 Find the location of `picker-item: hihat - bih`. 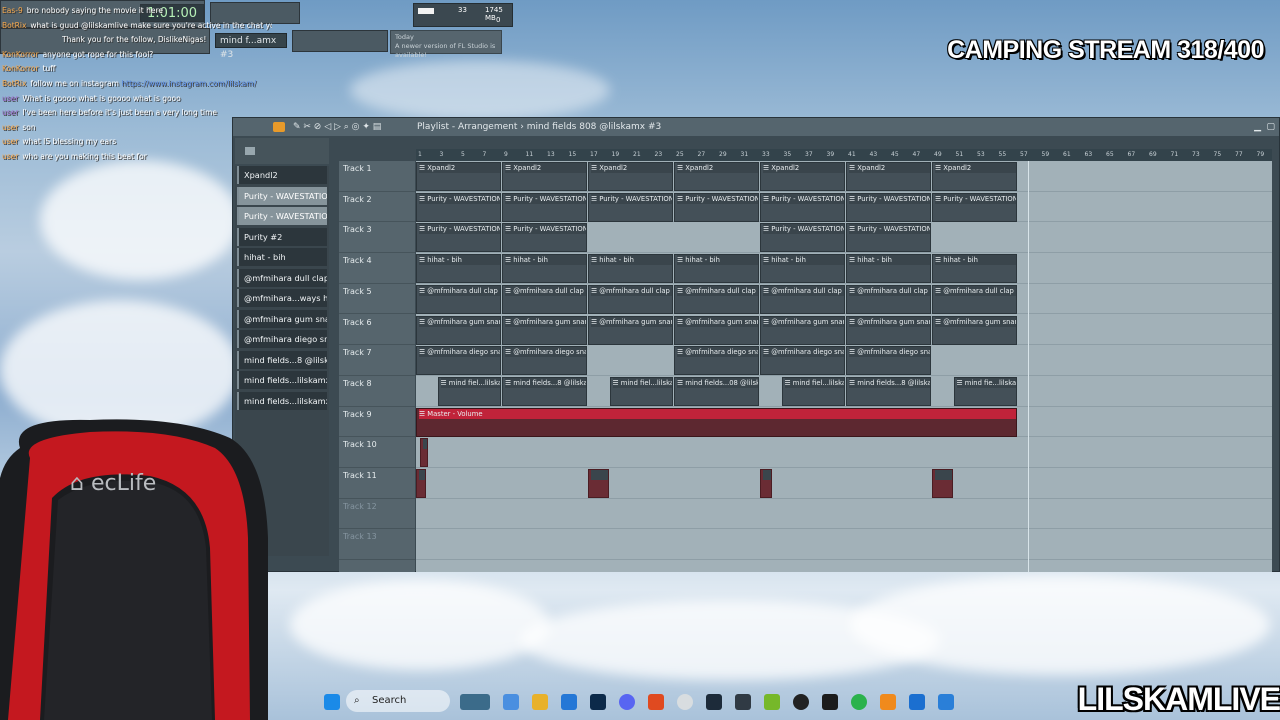

picker-item: hihat - bih is located at coordinates (282, 257).